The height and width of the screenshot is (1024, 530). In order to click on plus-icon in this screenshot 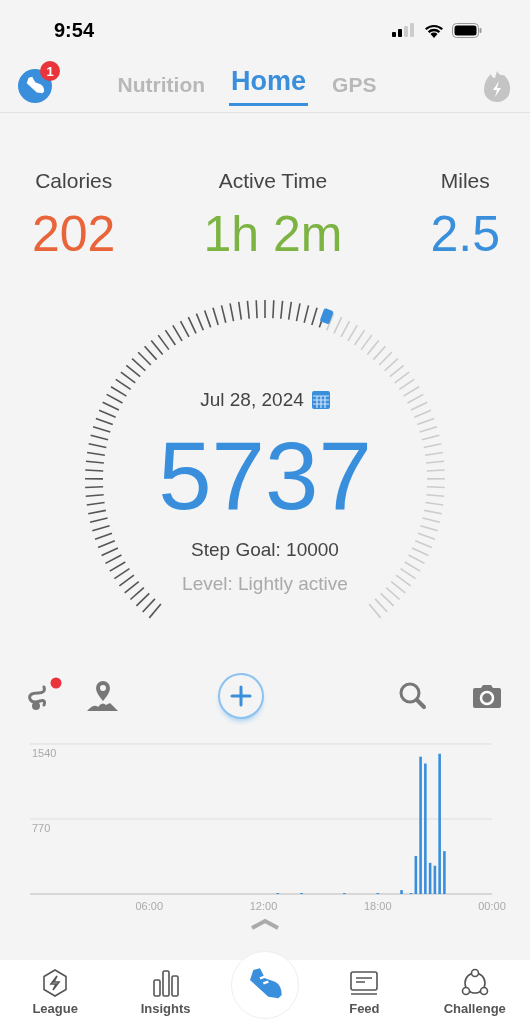, I will do `click(241, 696)`.